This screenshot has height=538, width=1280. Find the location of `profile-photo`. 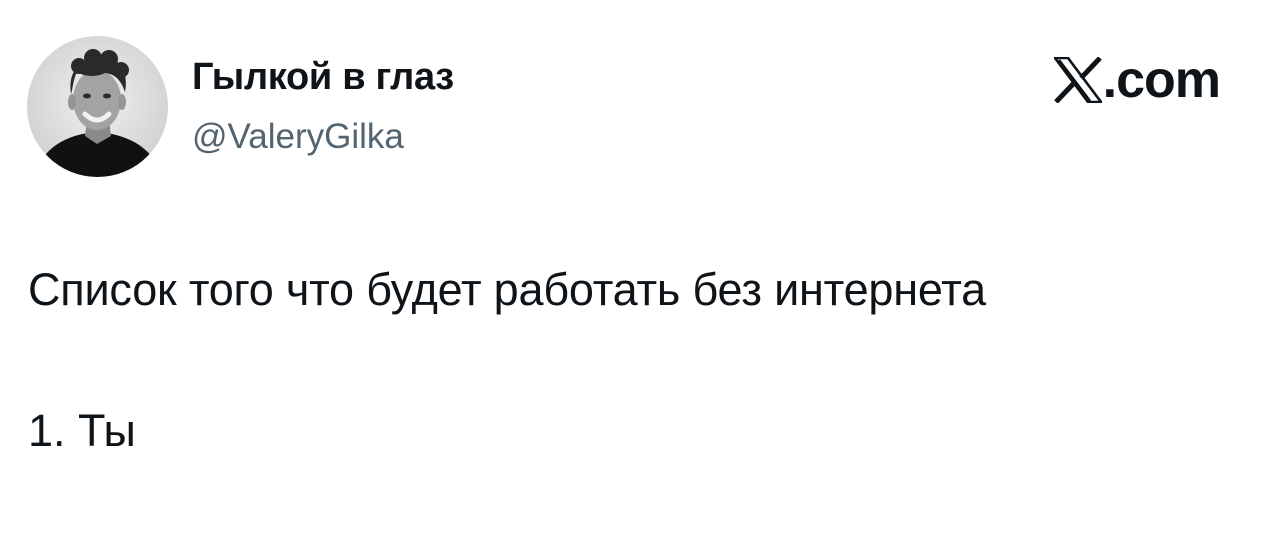

profile-photo is located at coordinates (97, 106).